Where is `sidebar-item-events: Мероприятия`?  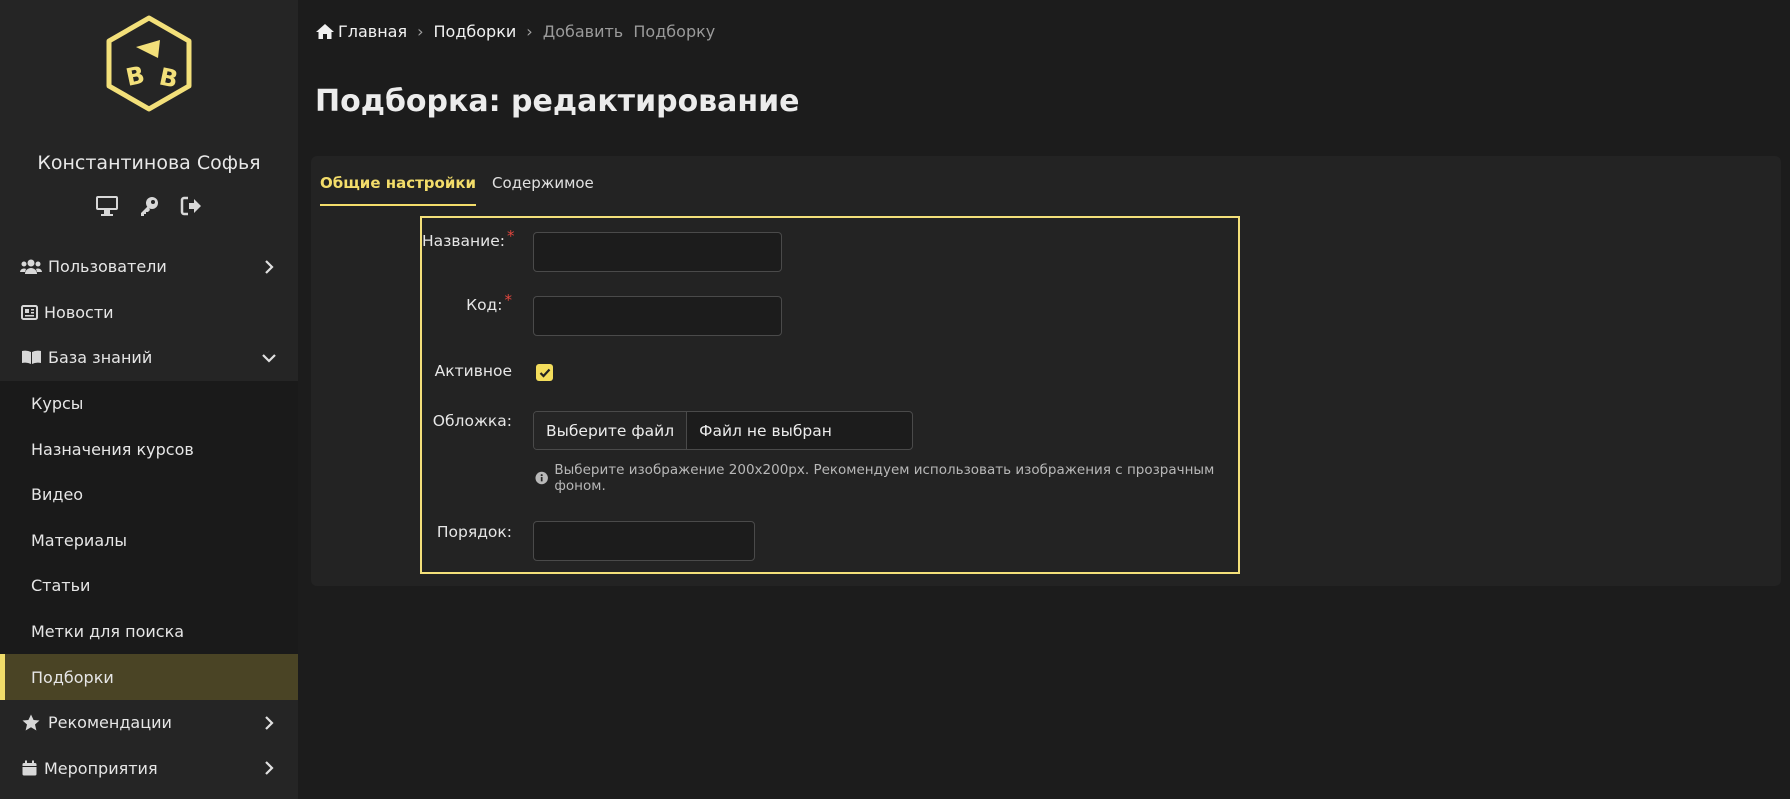 sidebar-item-events: Мероприятия is located at coordinates (149, 769).